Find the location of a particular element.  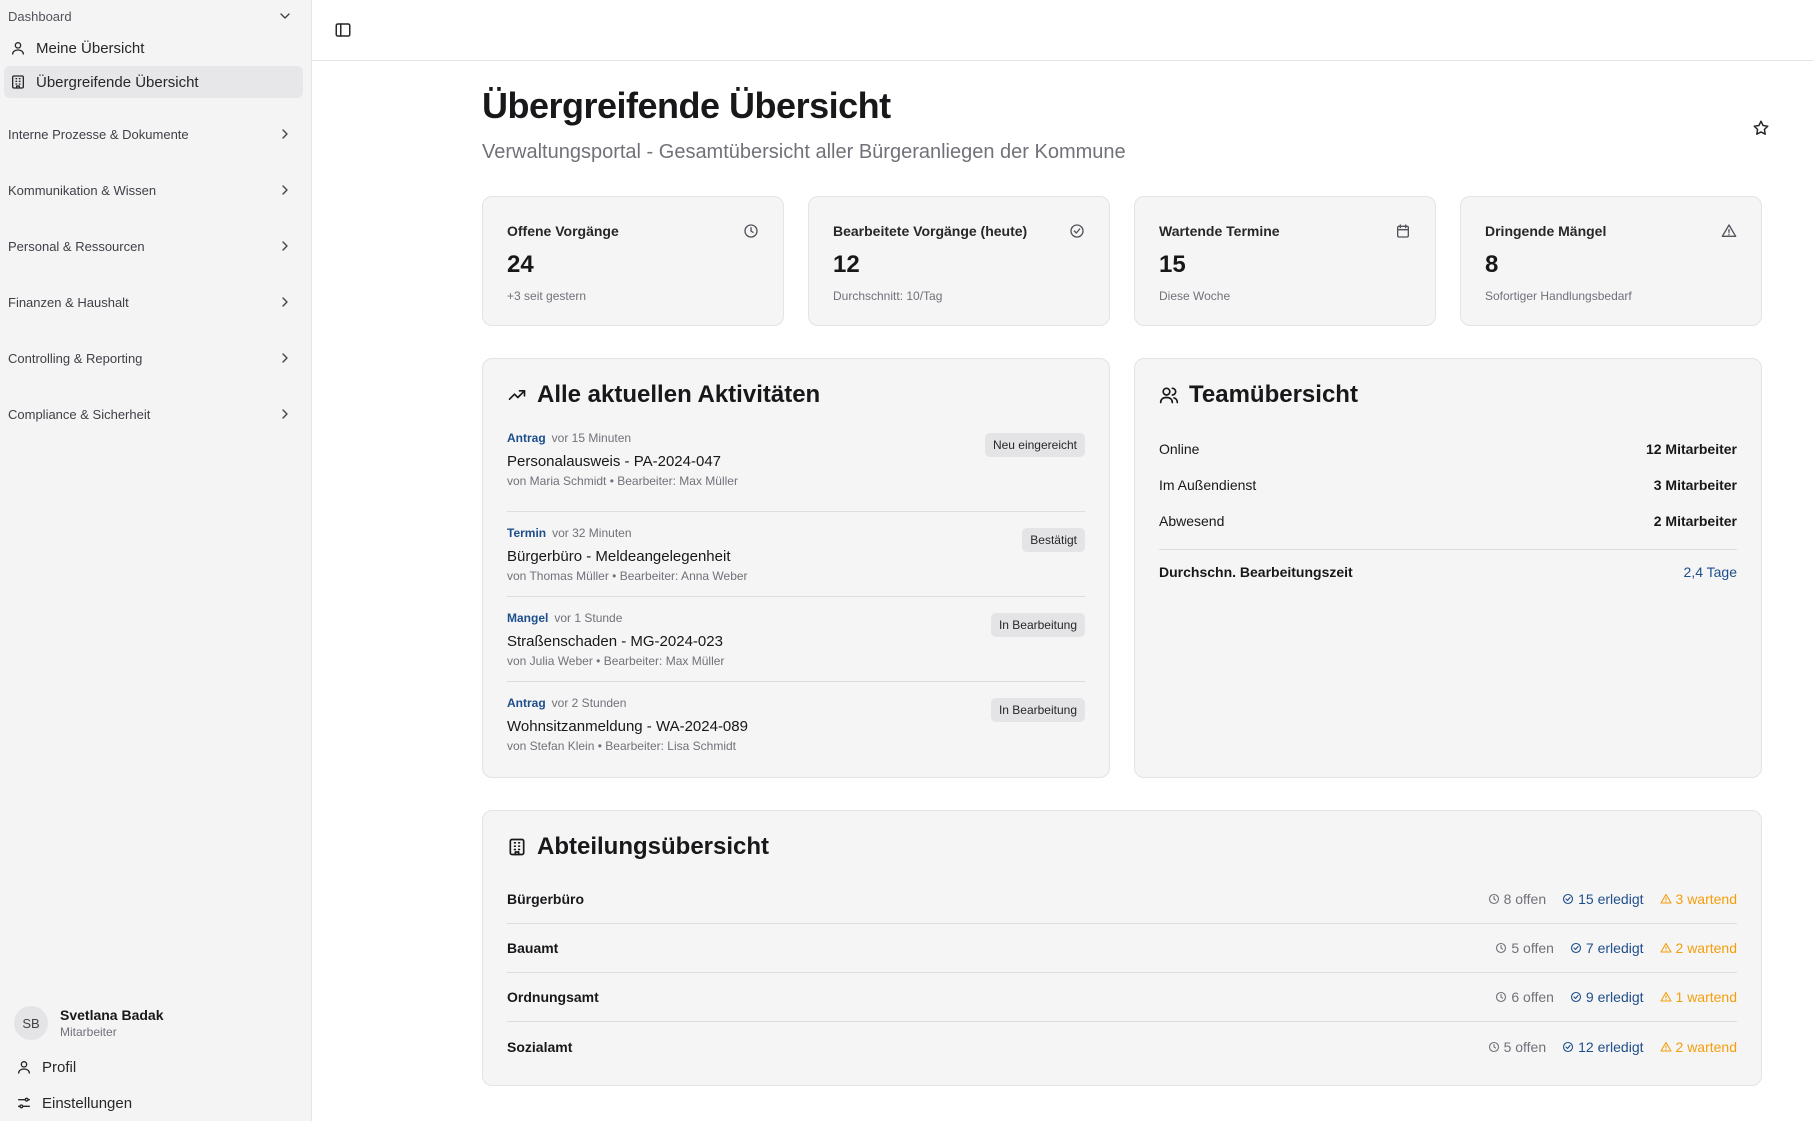

department-done: 9 erledigt is located at coordinates (1607, 997).